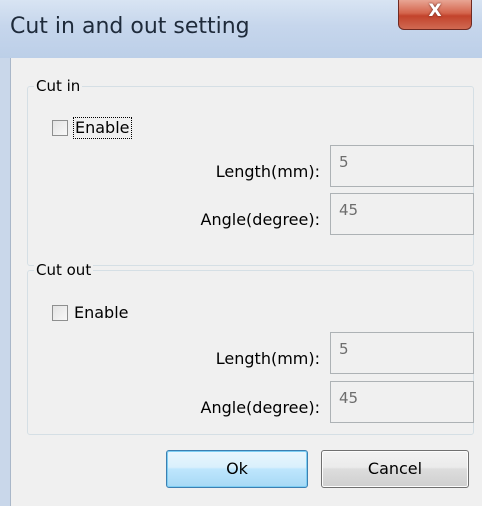 The image size is (482, 506). I want to click on cut-in-enable-checkbox, so click(60, 128).